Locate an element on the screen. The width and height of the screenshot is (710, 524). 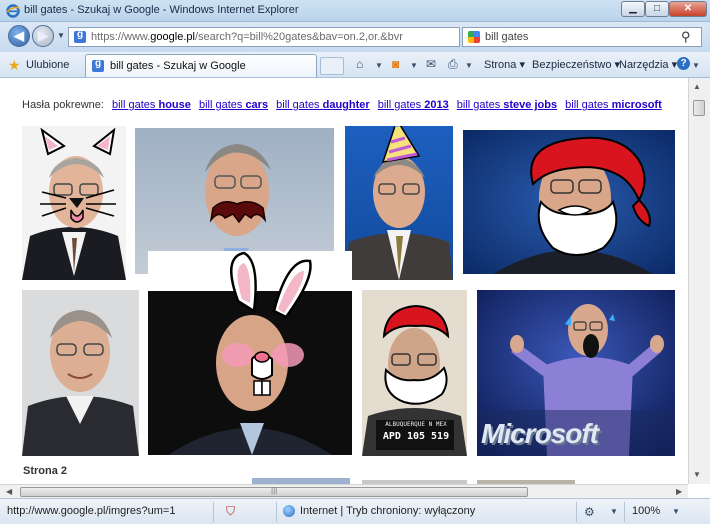
image-thumbnail-party-hat is located at coordinates (399, 203).